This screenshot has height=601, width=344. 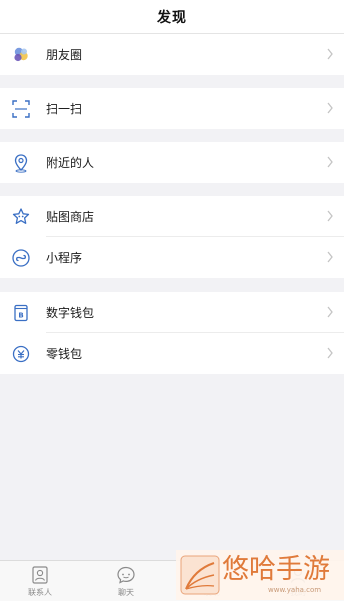 What do you see at coordinates (200, 575) in the screenshot?
I see `watermark-logo-icon` at bounding box center [200, 575].